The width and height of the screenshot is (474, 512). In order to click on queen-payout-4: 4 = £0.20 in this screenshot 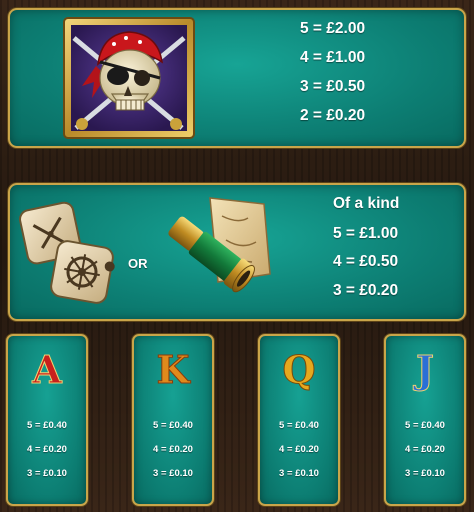, I will do `click(299, 449)`.